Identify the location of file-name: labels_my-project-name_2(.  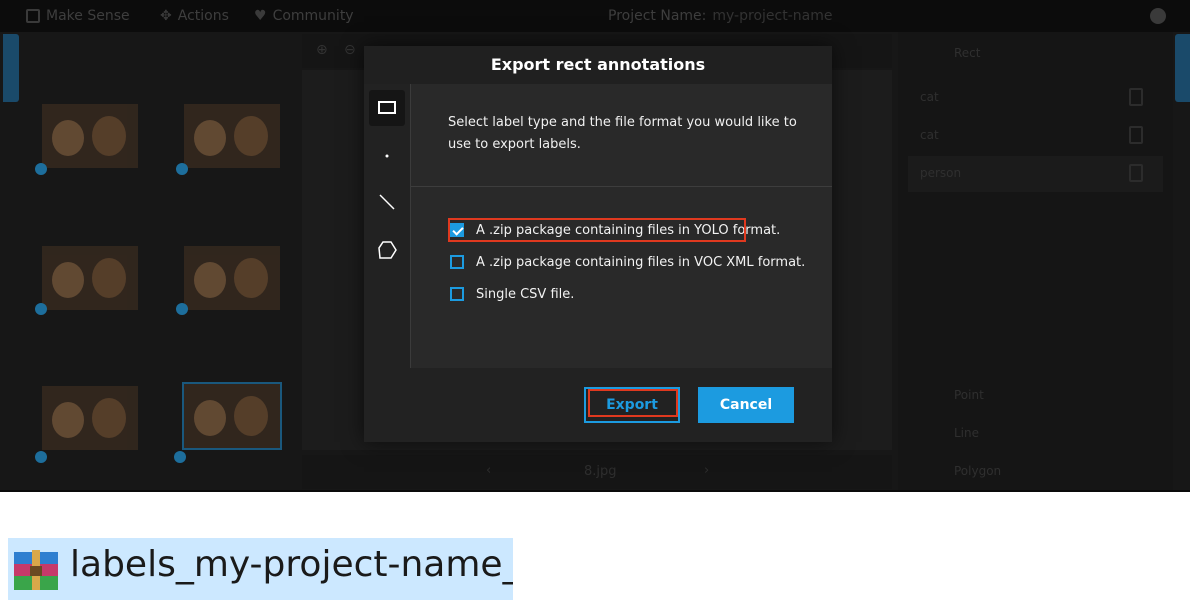
(291, 564).